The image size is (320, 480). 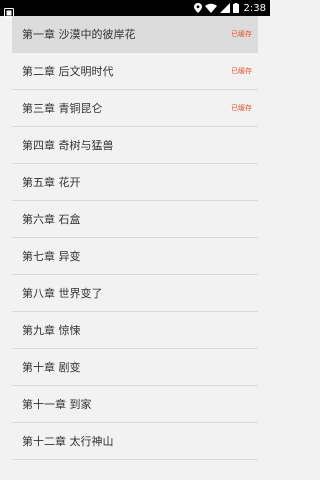 What do you see at coordinates (57, 404) in the screenshot?
I see `chapter-title: 第十一章 到家` at bounding box center [57, 404].